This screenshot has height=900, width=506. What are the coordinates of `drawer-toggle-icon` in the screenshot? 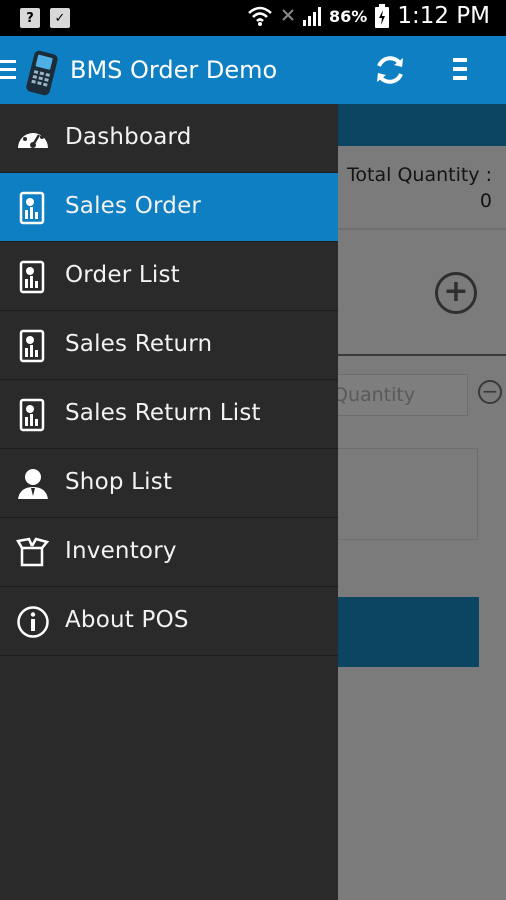 It's located at (8, 70).